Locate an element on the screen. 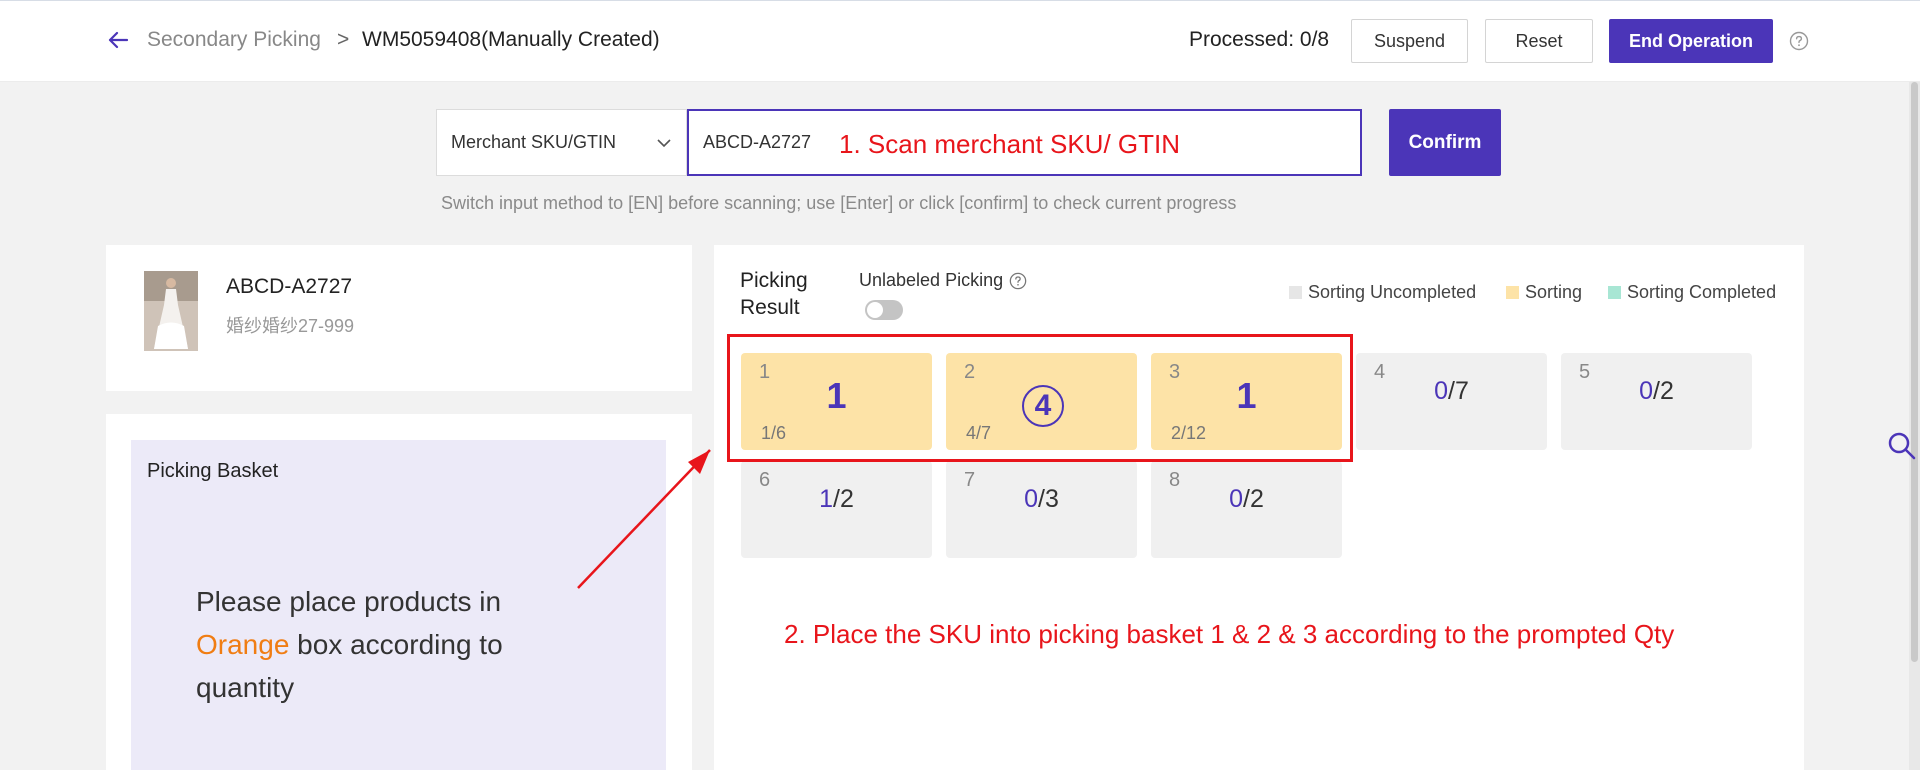 The image size is (1920, 770). page-scrollbar is located at coordinates (1914, 426).